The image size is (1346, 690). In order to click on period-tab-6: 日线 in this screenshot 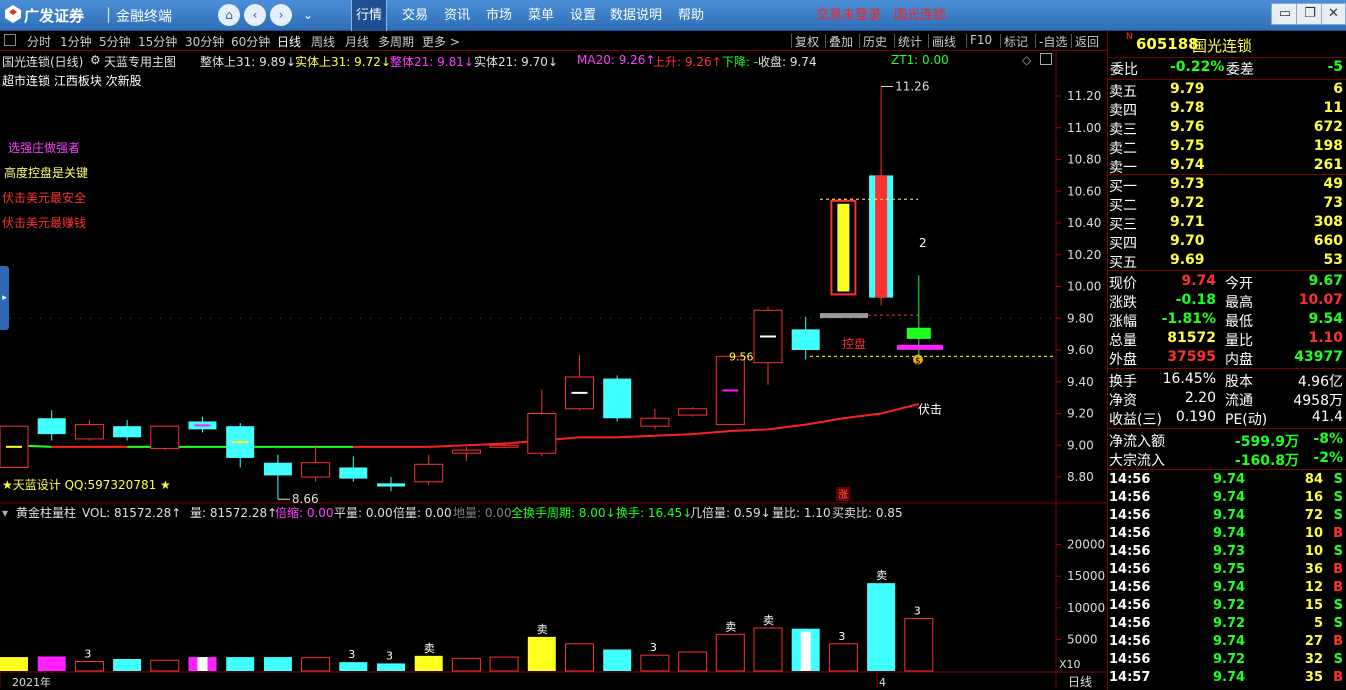, I will do `click(289, 41)`.